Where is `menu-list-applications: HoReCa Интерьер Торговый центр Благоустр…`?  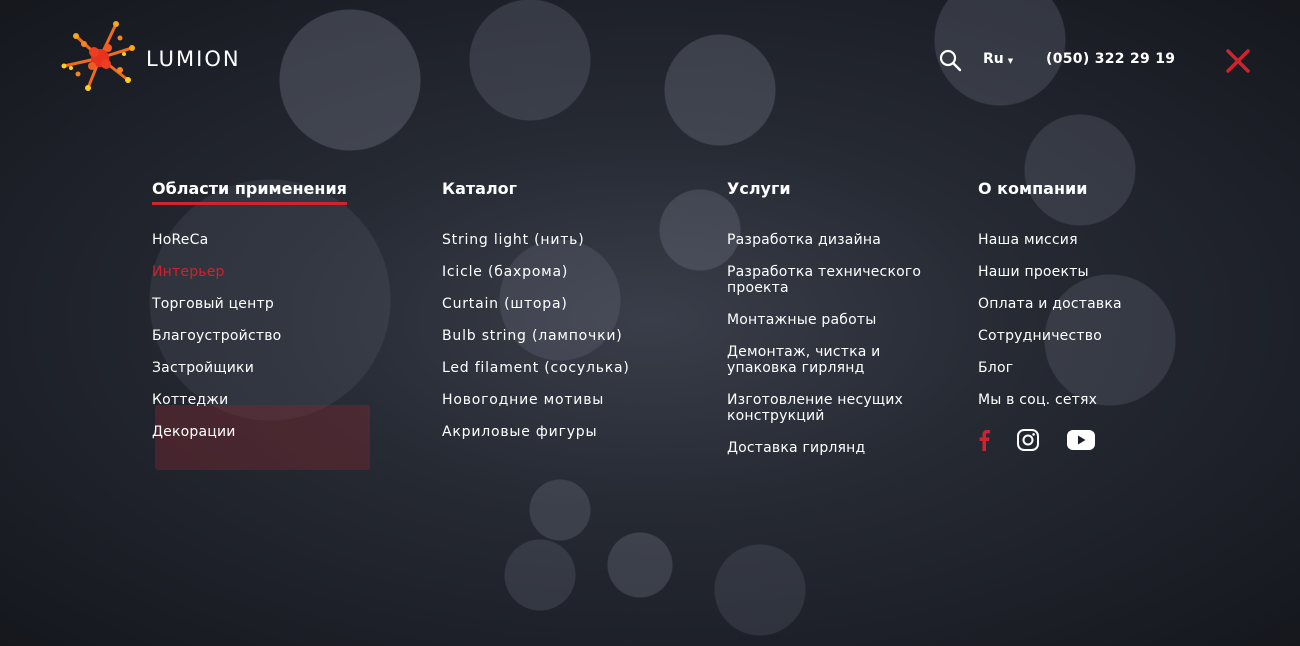
menu-list-applications: HoReCa Интерьер Торговый центр Благоустр… is located at coordinates (216, 344).